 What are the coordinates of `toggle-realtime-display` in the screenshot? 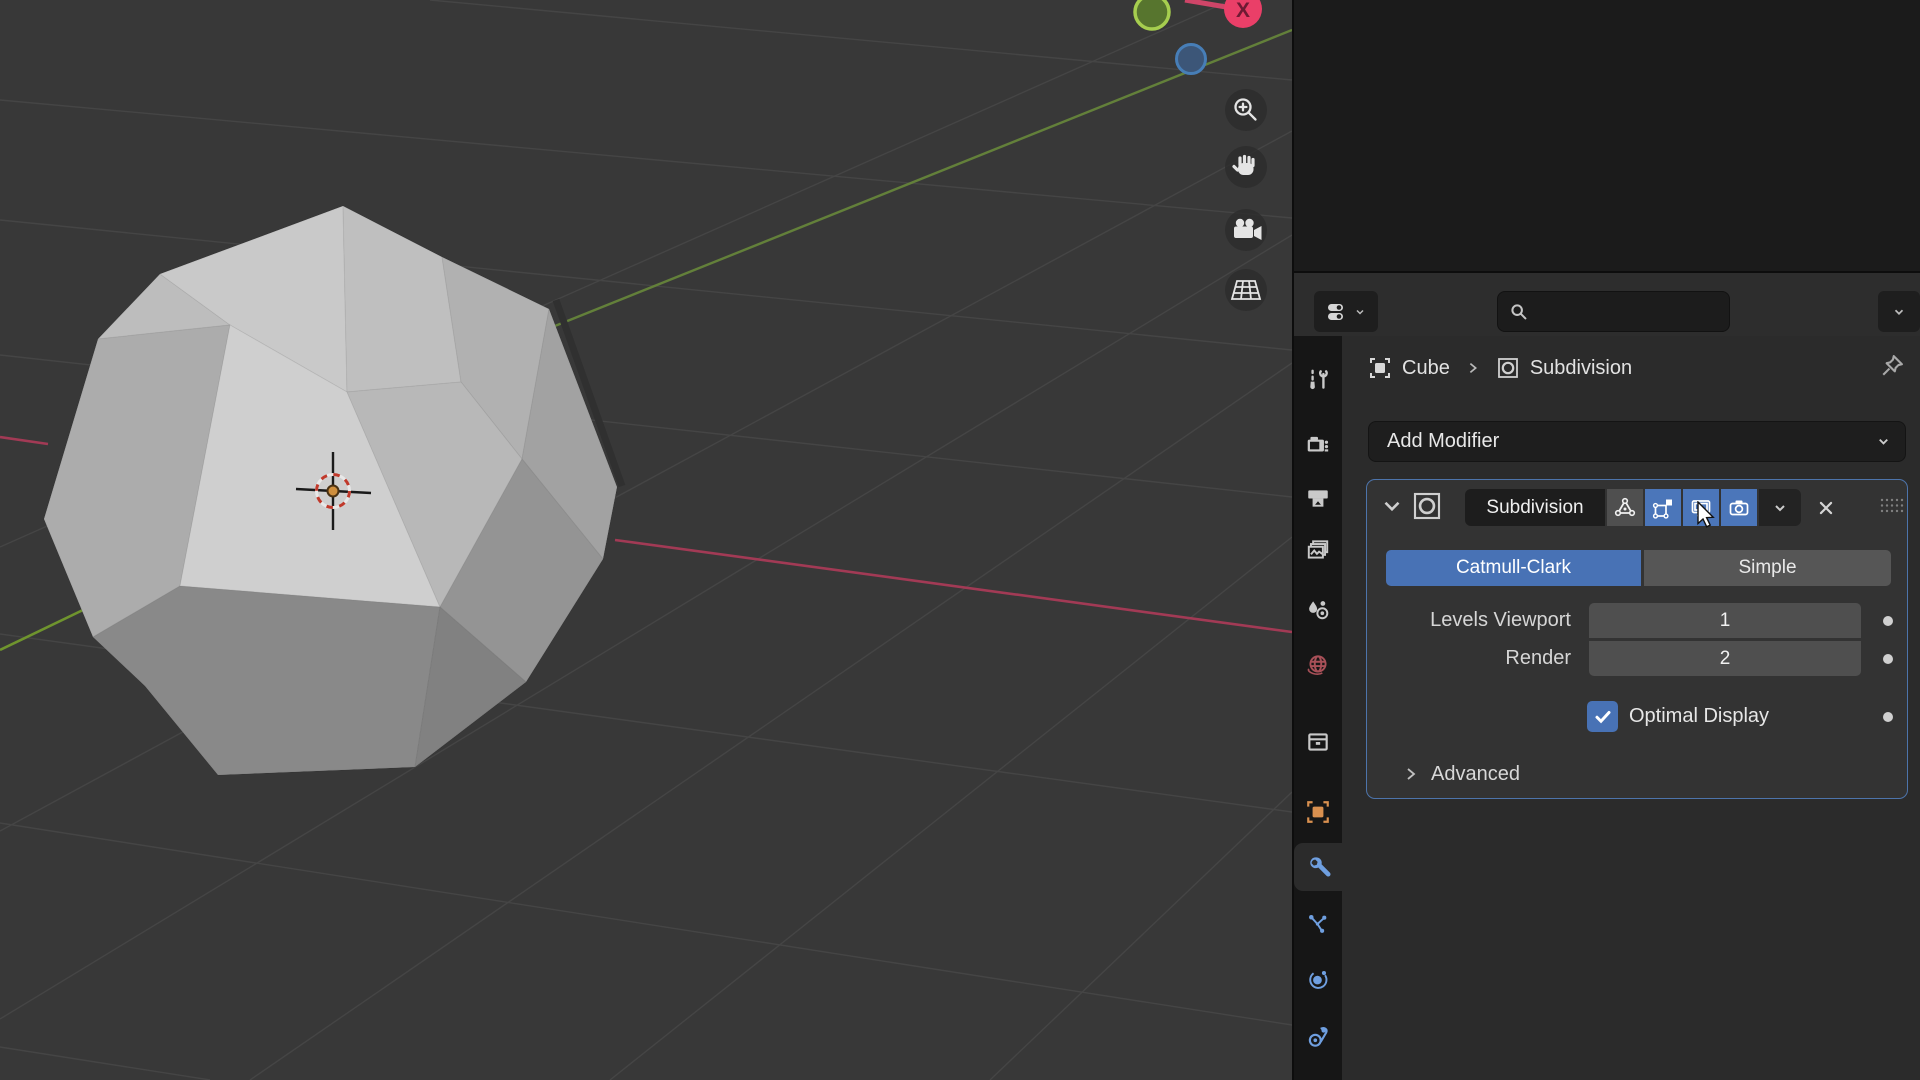 It's located at (1701, 507).